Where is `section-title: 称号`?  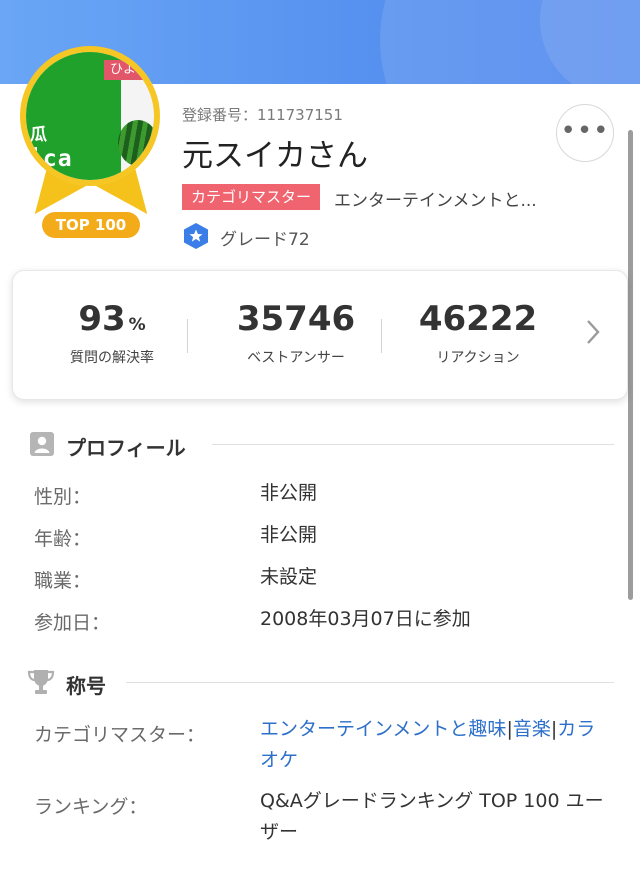 section-title: 称号 is located at coordinates (86, 686).